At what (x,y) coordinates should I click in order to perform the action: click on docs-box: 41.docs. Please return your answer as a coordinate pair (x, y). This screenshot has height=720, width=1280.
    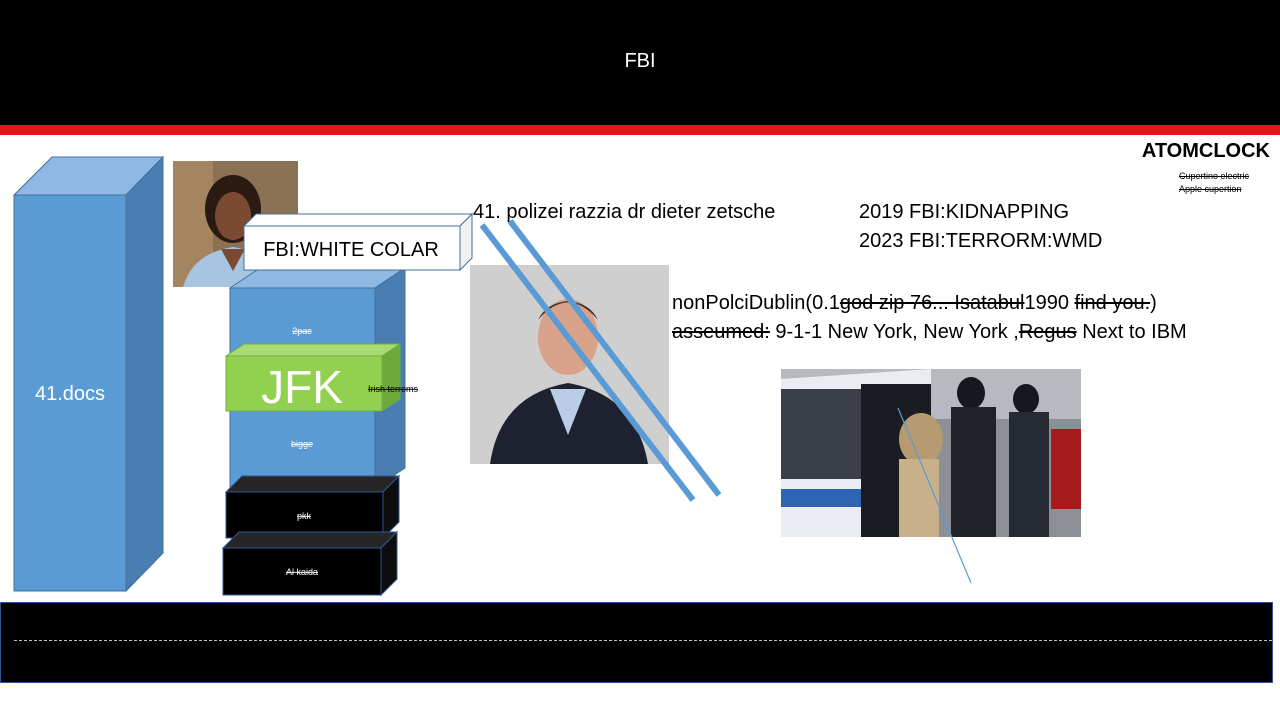
    Looking at the image, I should click on (88, 374).